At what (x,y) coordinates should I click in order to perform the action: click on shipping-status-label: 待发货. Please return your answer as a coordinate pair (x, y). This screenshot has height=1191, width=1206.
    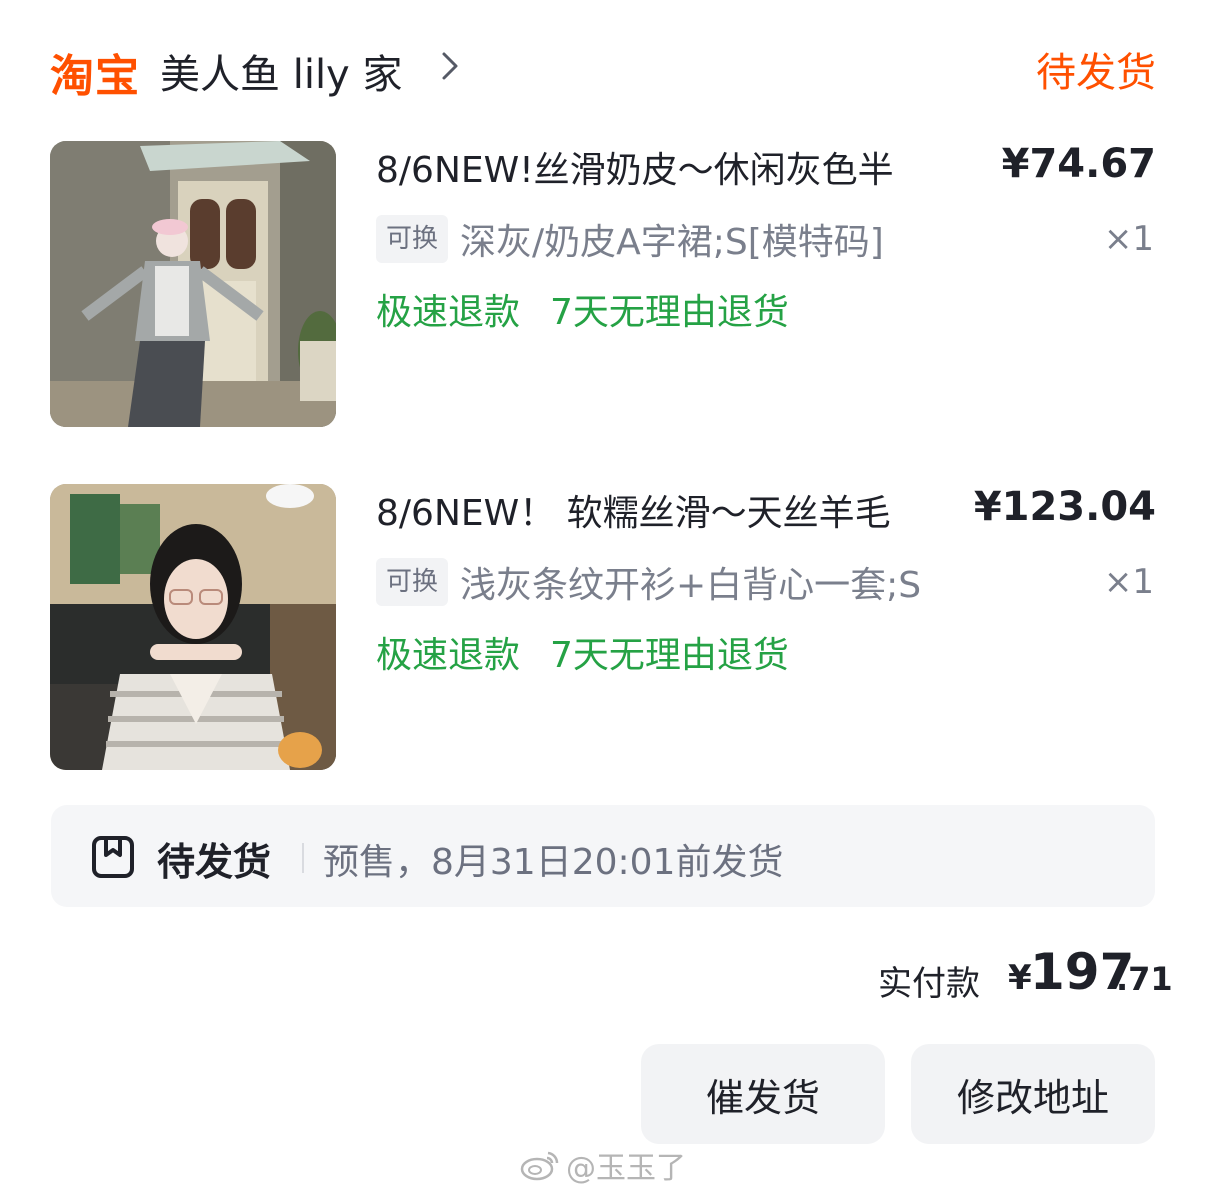
    Looking at the image, I should click on (214, 862).